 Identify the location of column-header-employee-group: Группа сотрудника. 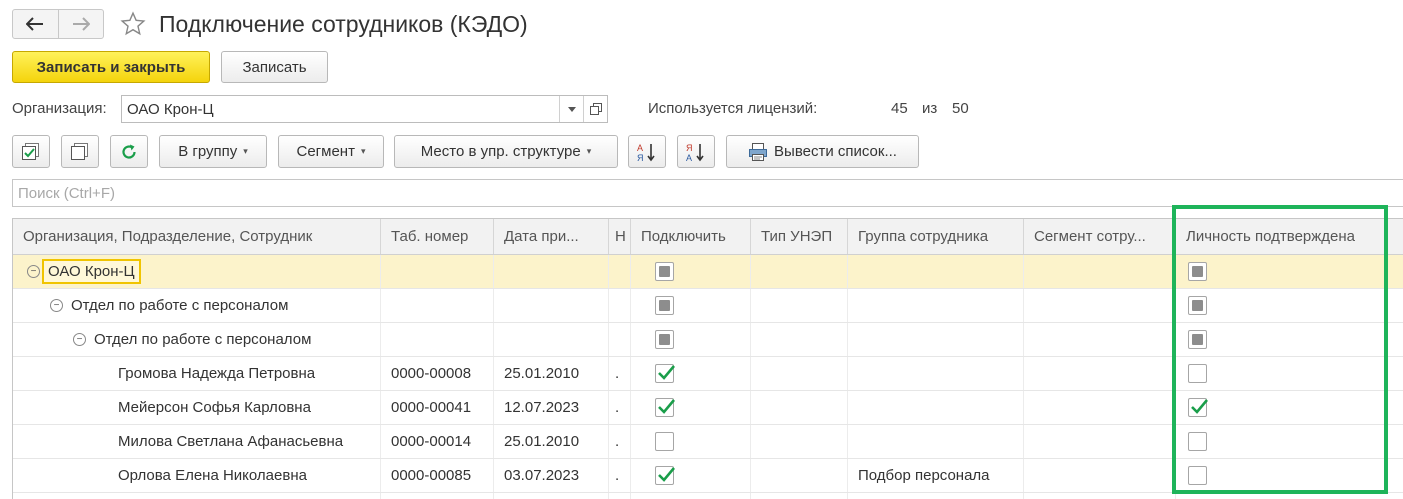
(936, 236).